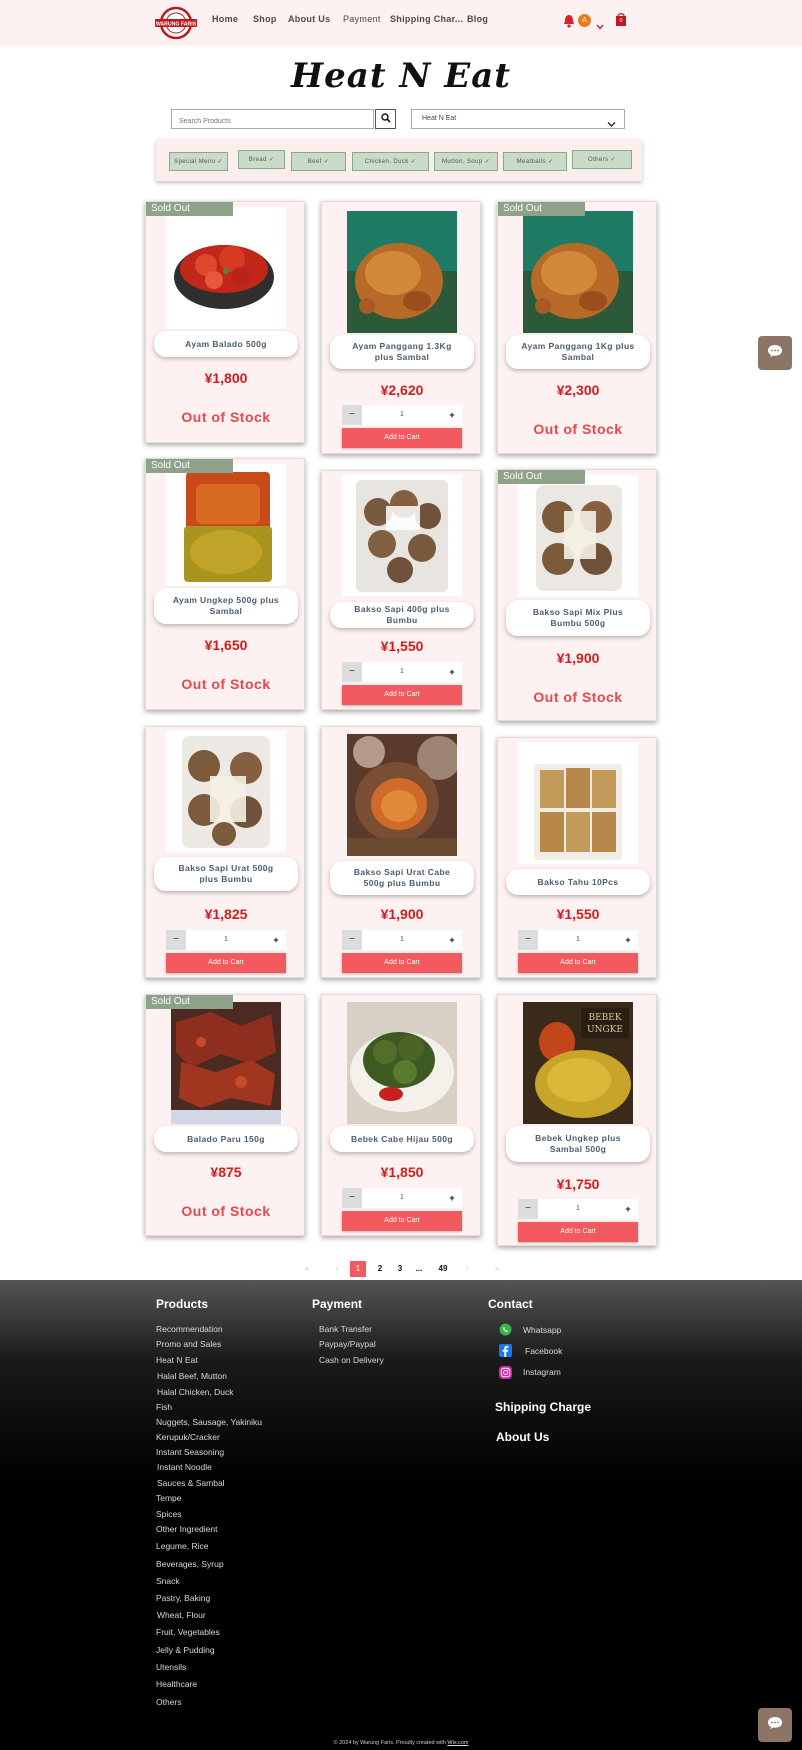 The image size is (802, 1750). What do you see at coordinates (182, 1546) in the screenshot?
I see `footer-product-link: Legume, Rice` at bounding box center [182, 1546].